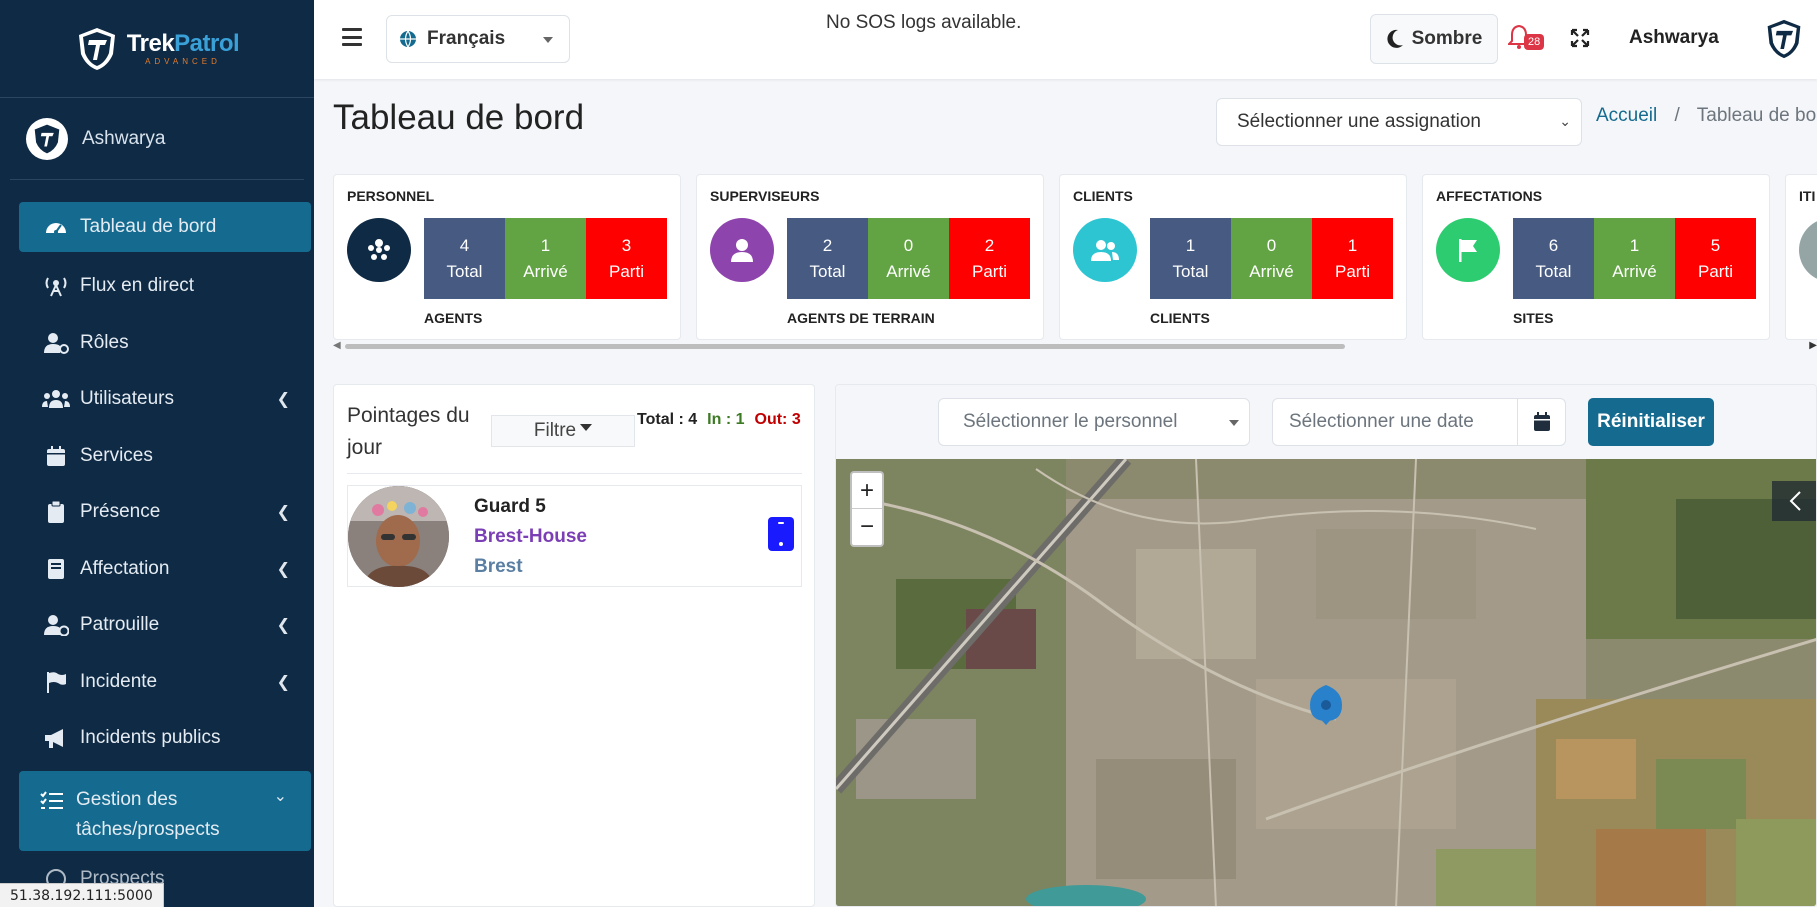  I want to click on stat-arrived-value: 0, so click(1271, 245).